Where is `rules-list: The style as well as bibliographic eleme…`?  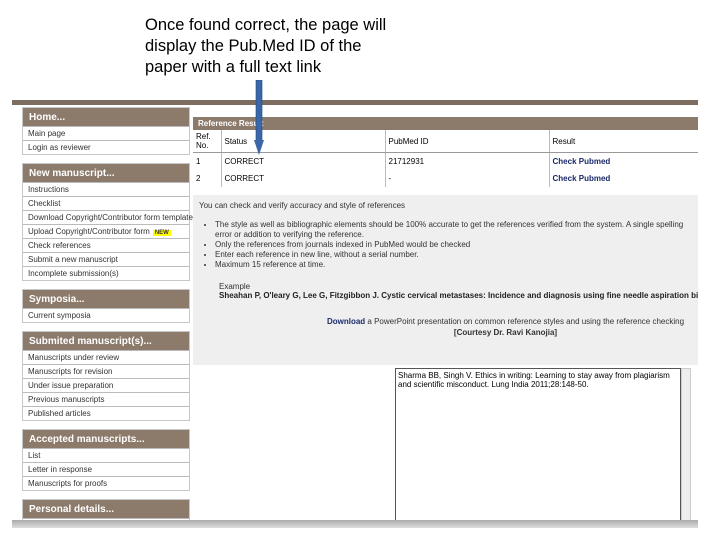 rules-list: The style as well as bibliographic eleme… is located at coordinates (453, 245).